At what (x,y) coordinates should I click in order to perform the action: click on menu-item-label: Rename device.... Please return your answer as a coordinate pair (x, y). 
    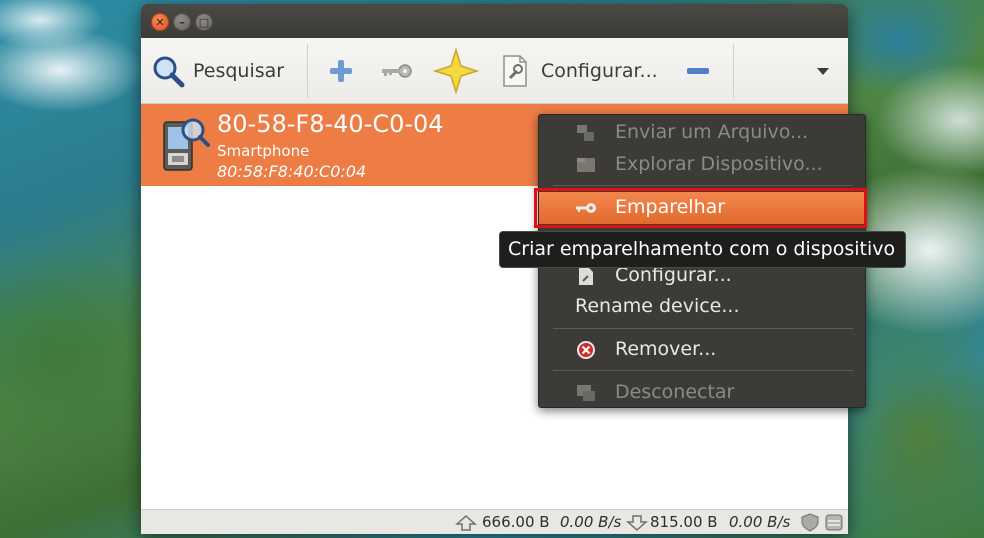
    Looking at the image, I should click on (657, 306).